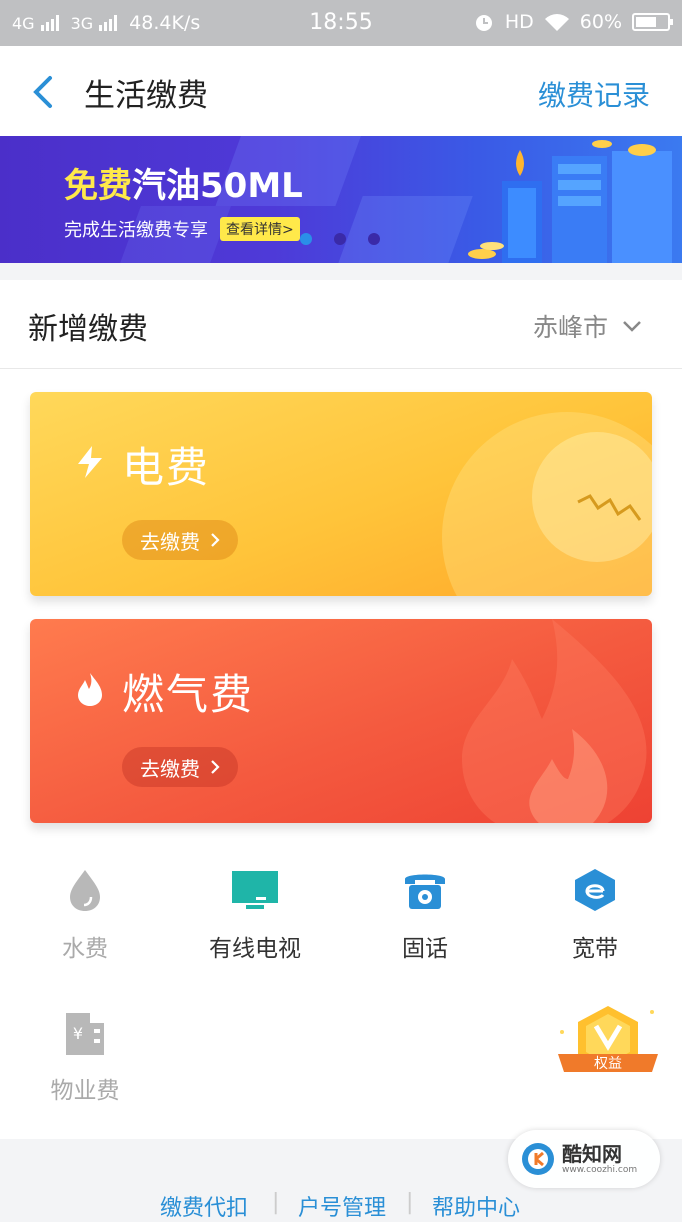 The image size is (682, 1222). What do you see at coordinates (180, 767) in the screenshot?
I see `gas-pay-button: 去缴费` at bounding box center [180, 767].